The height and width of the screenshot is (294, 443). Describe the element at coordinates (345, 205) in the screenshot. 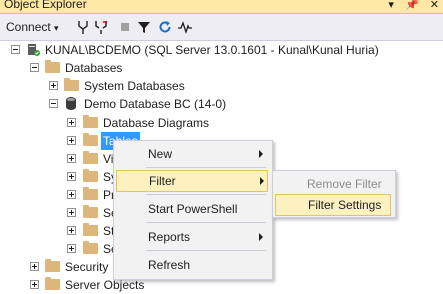

I see `menu-label-filter-settings: Filter Settings` at that location.